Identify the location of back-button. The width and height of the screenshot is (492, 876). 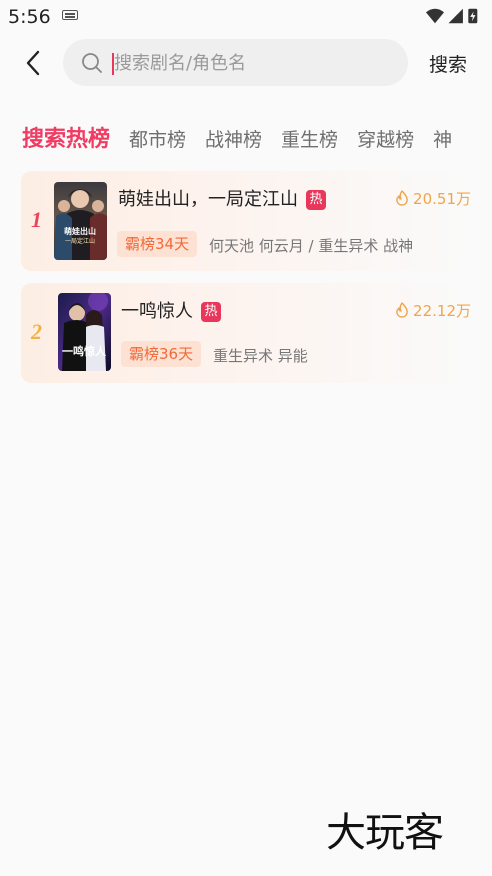
(33, 63).